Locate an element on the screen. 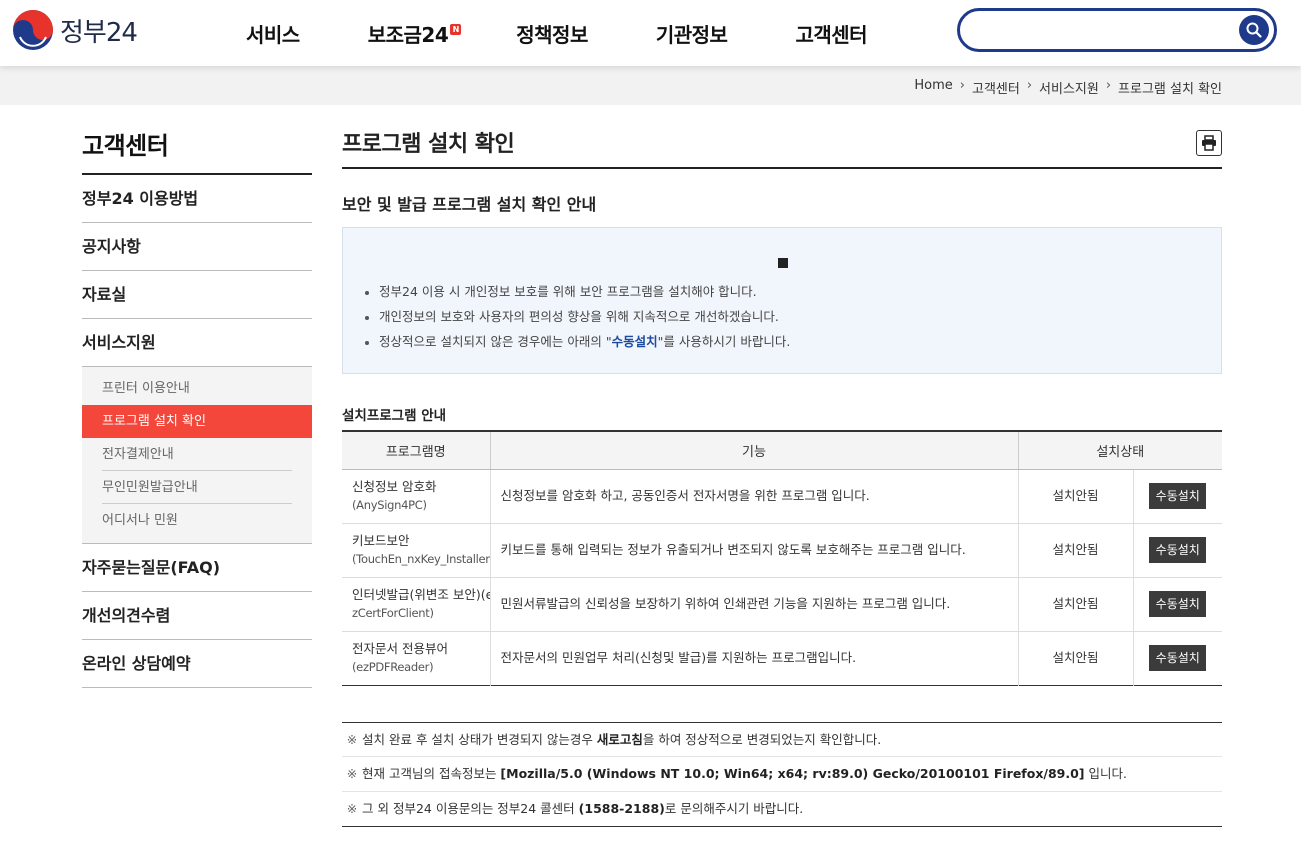 The image size is (1301, 841). sidebar-item-service-support: 서비스지원 is located at coordinates (197, 343).